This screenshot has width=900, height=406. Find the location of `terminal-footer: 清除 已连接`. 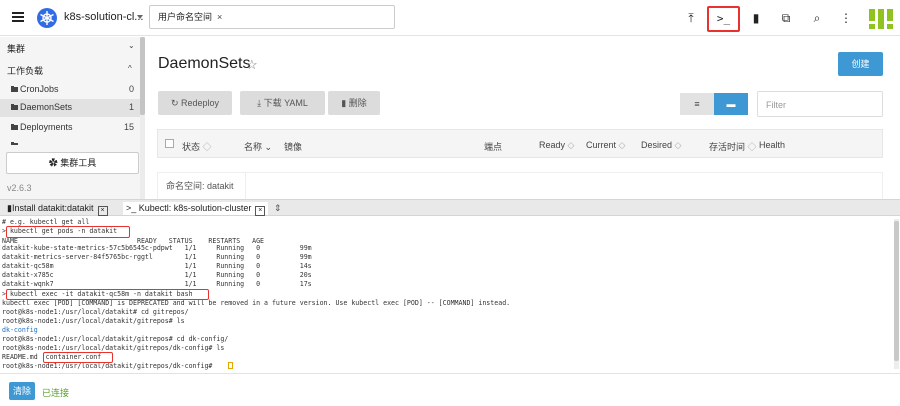

terminal-footer: 清除 已连接 is located at coordinates (450, 389).